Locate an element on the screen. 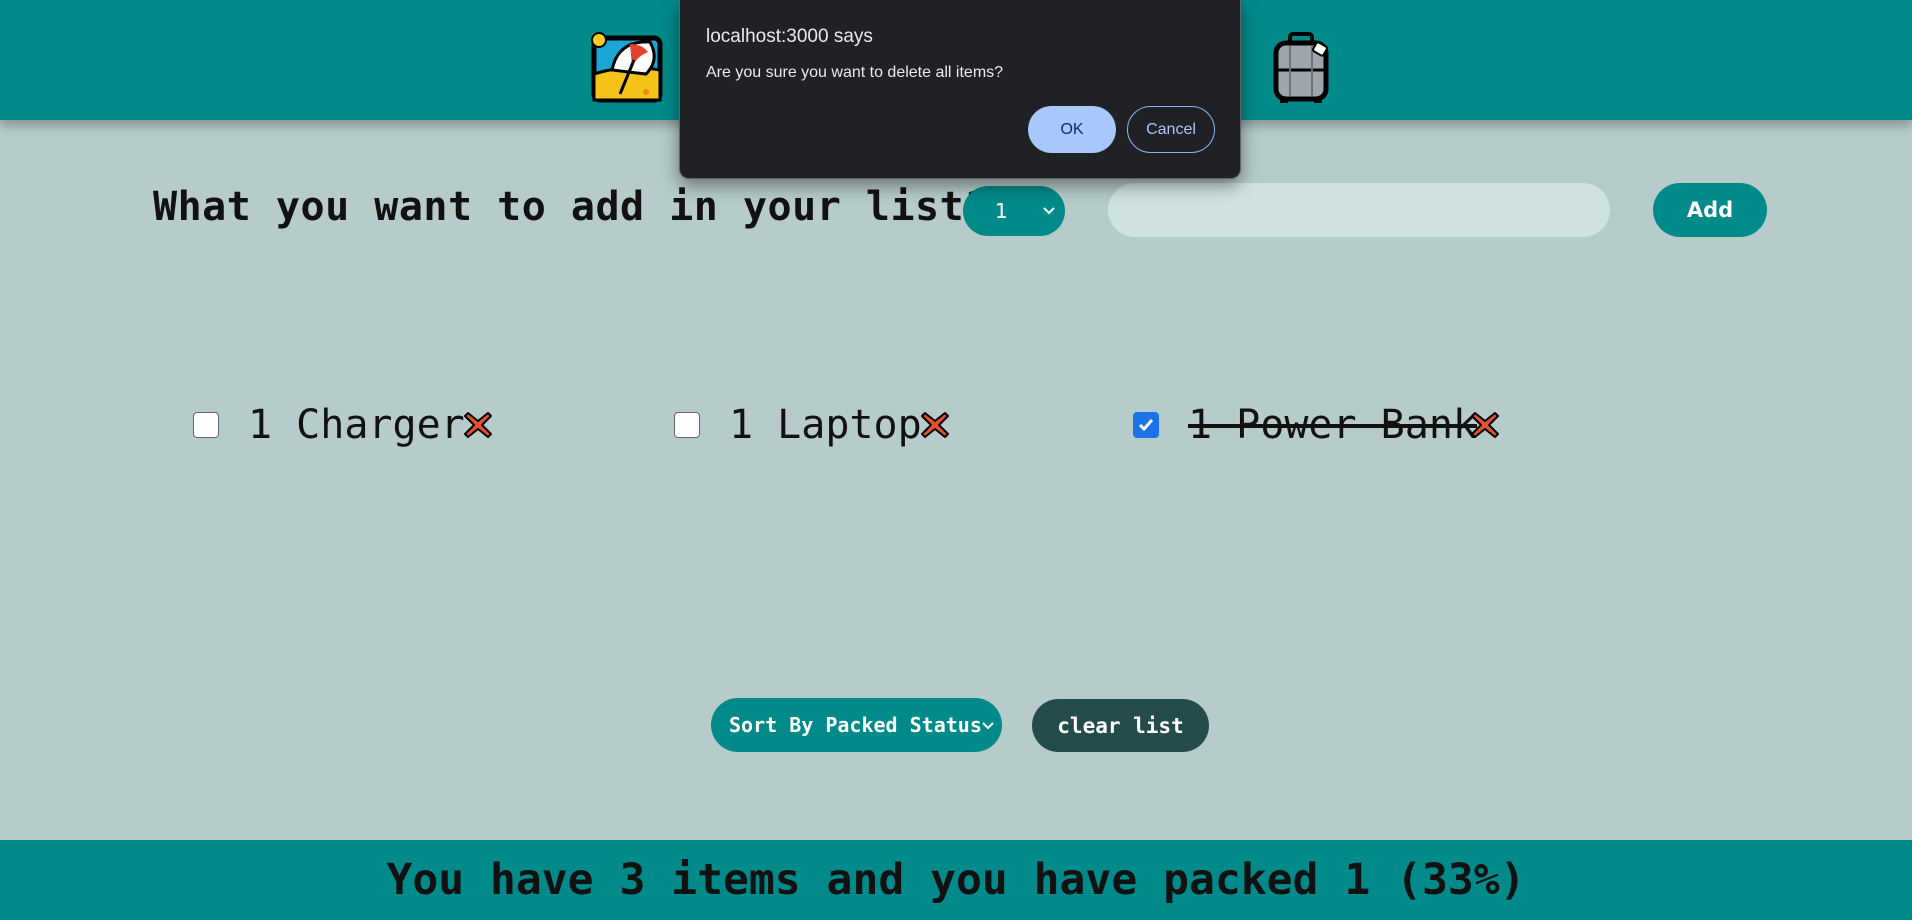 This screenshot has width=1912, height=920. item-label: 1 Laptop is located at coordinates (825, 425).